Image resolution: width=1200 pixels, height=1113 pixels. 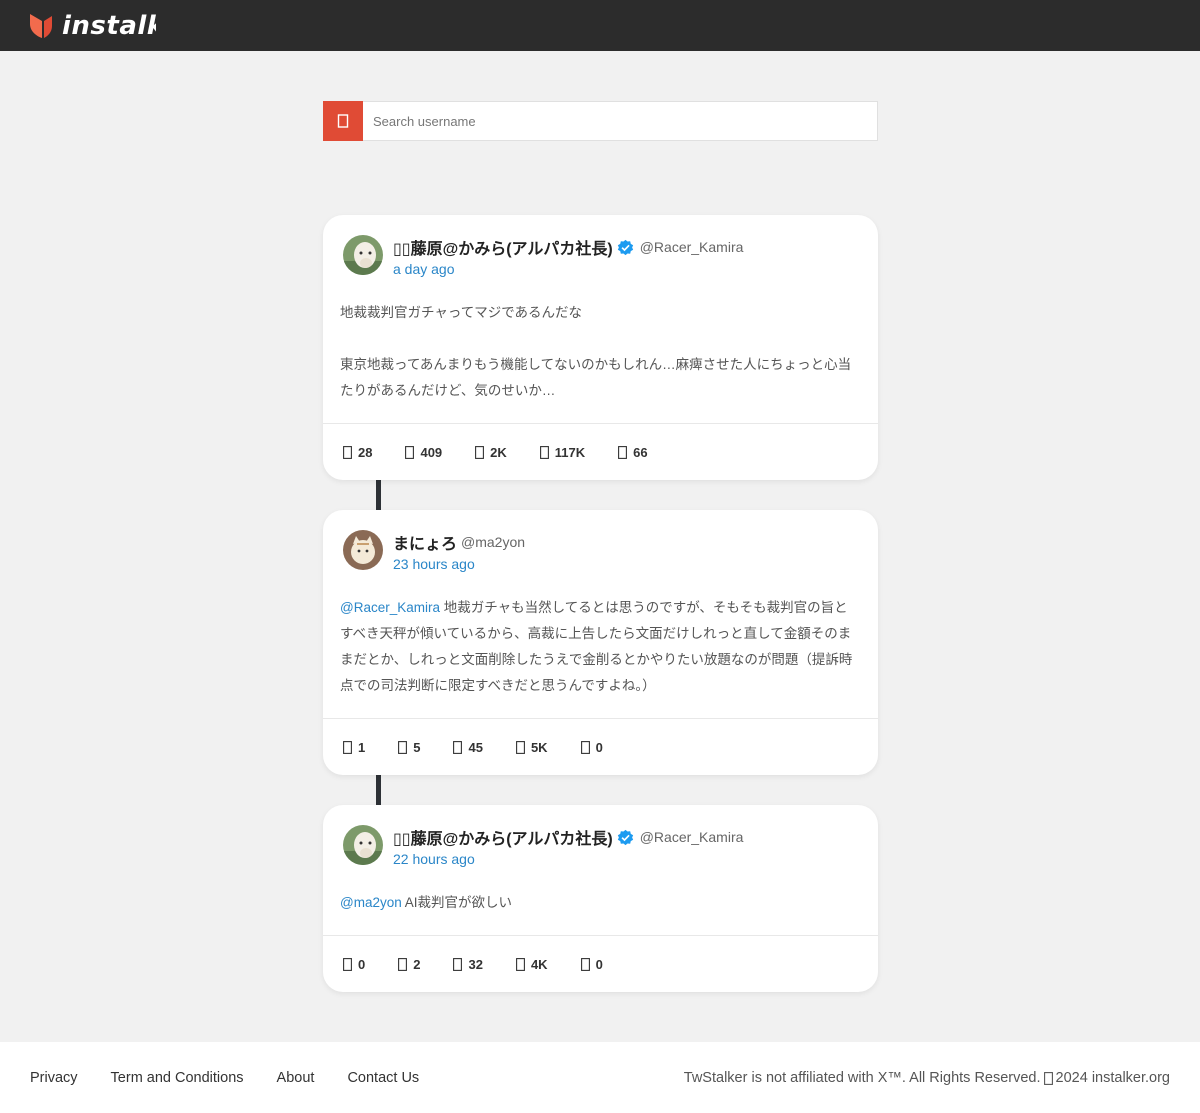 I want to click on search-button, so click(x=343, y=121).